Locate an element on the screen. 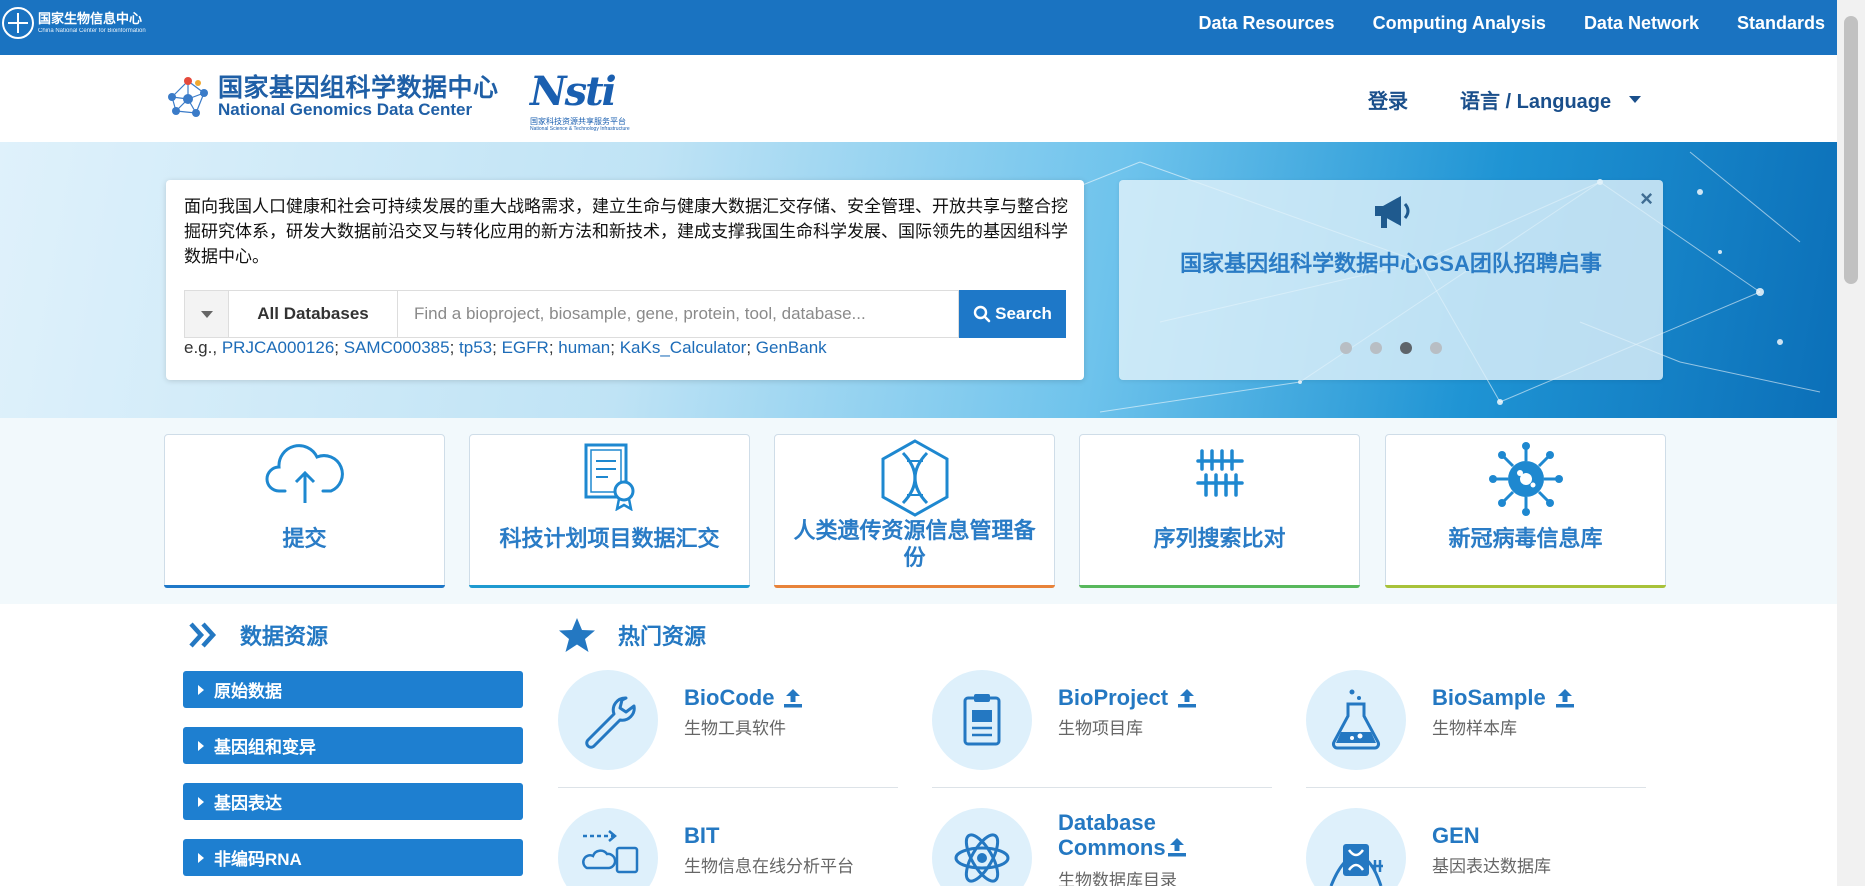 Image resolution: width=1865 pixels, height=886 pixels. resource-bioproject: BioProject 生物项目库 is located at coordinates (1102, 729).